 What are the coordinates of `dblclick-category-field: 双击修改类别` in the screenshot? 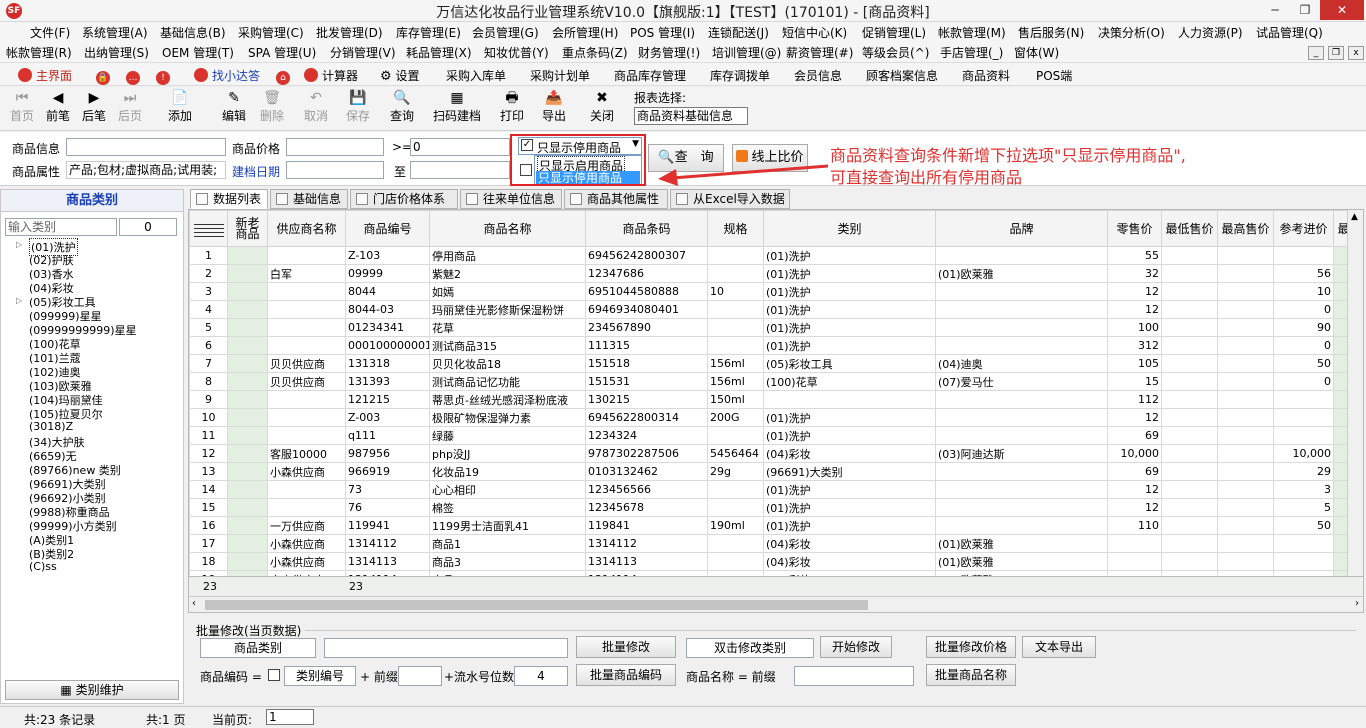 It's located at (750, 648).